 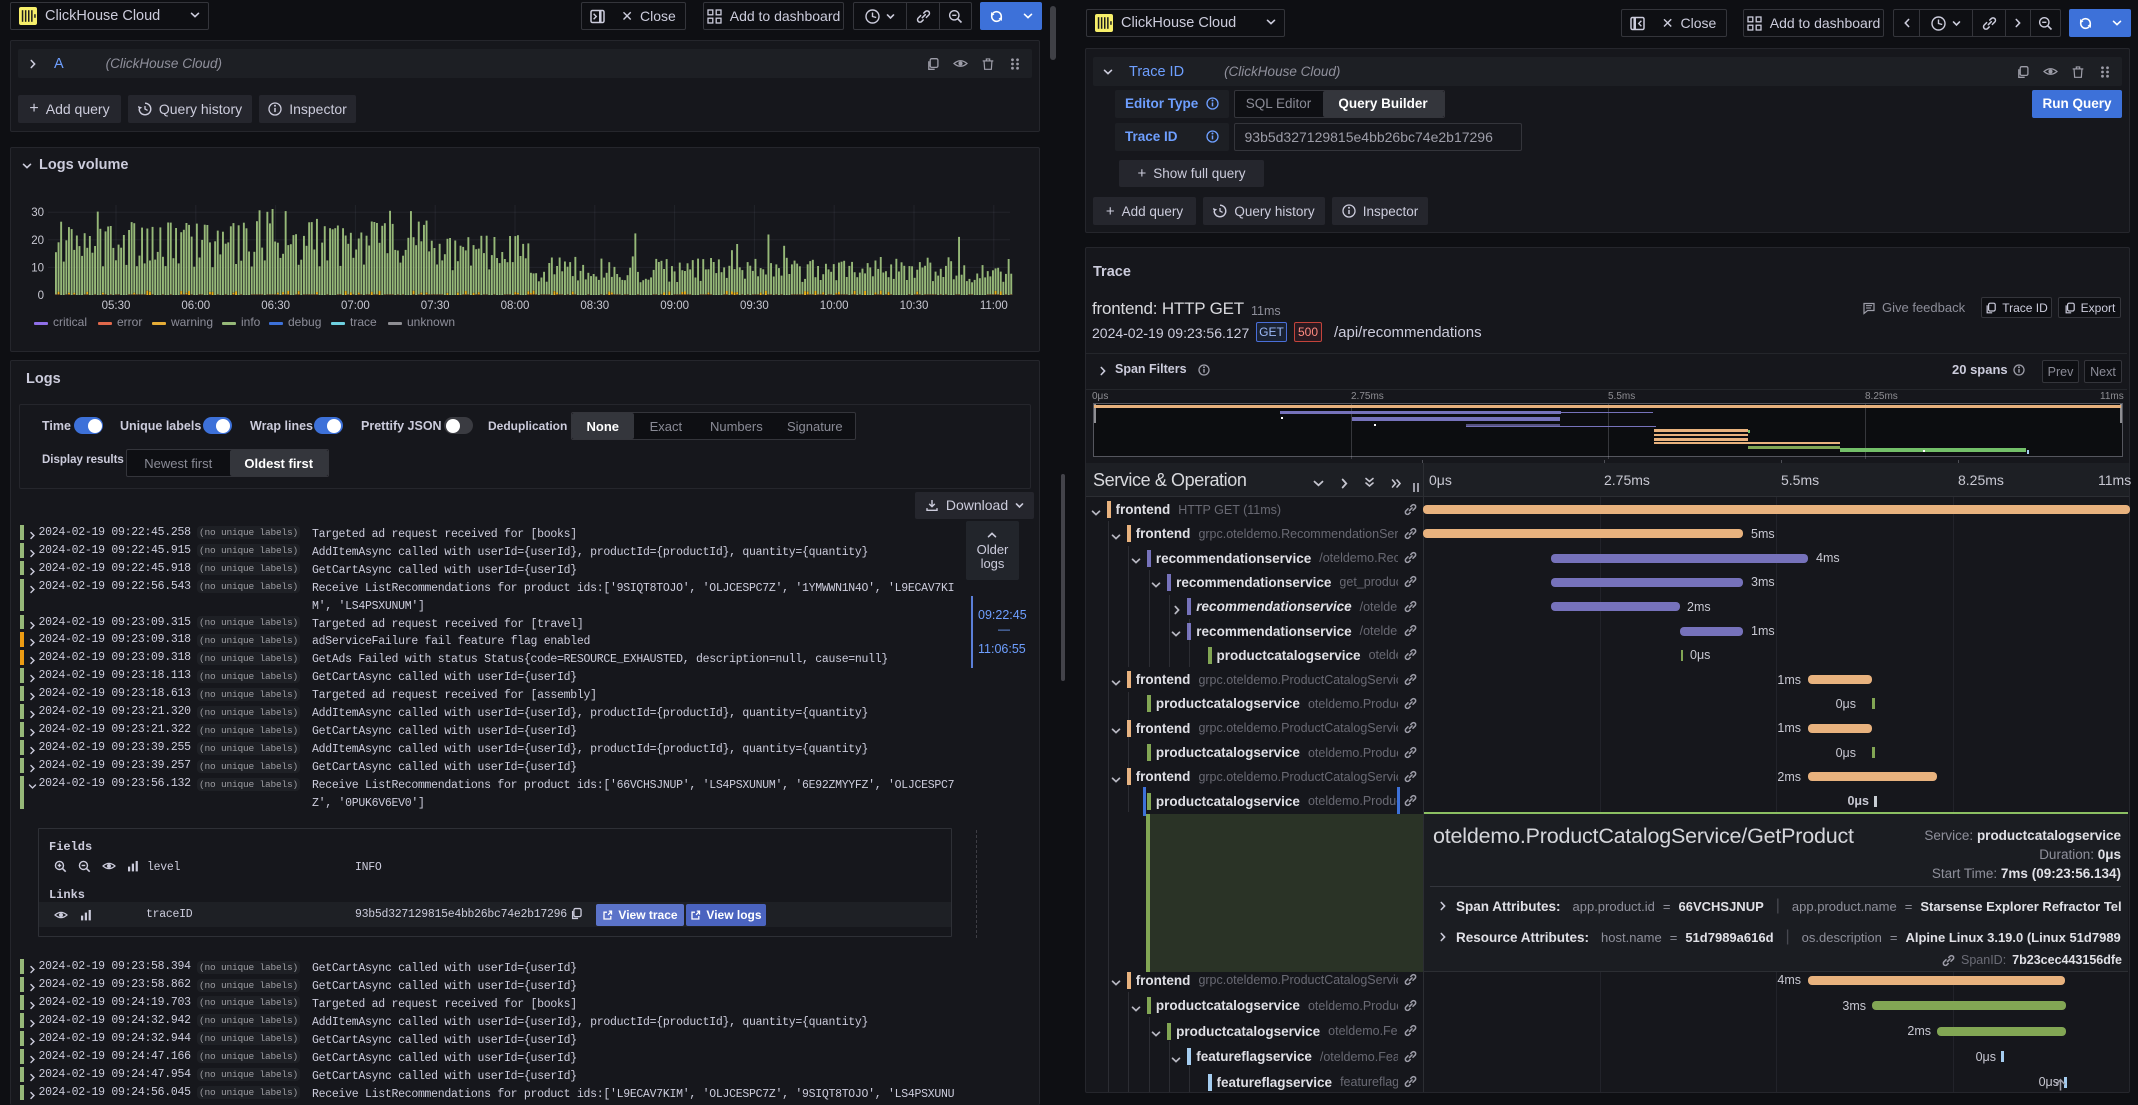 What do you see at coordinates (594, 306) in the screenshot?
I see `svg-text: 08:30` at bounding box center [594, 306].